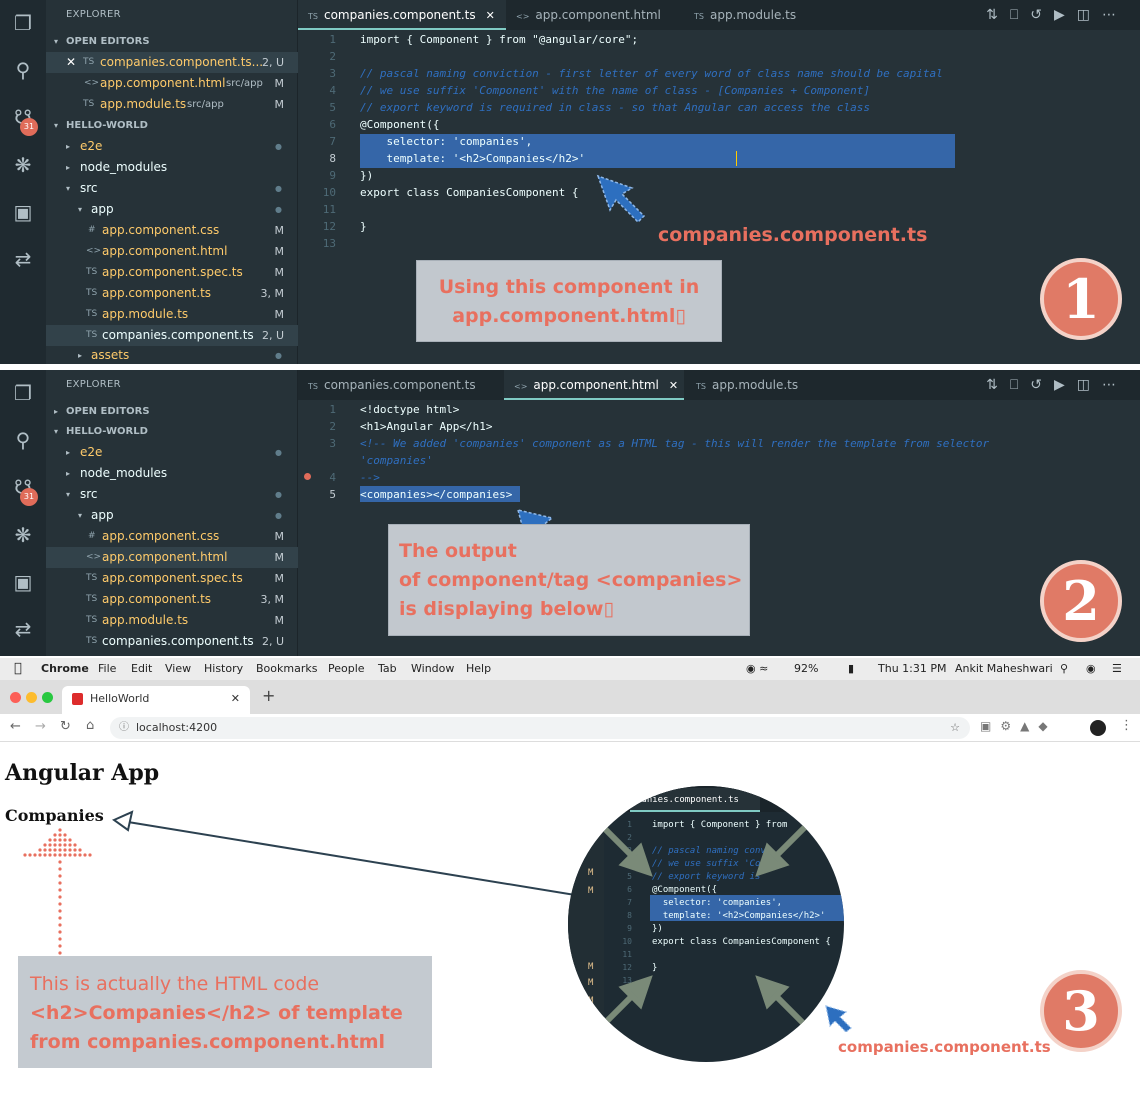 This screenshot has width=1140, height=1095. I want to click on line-number: 6, so click(332, 124).